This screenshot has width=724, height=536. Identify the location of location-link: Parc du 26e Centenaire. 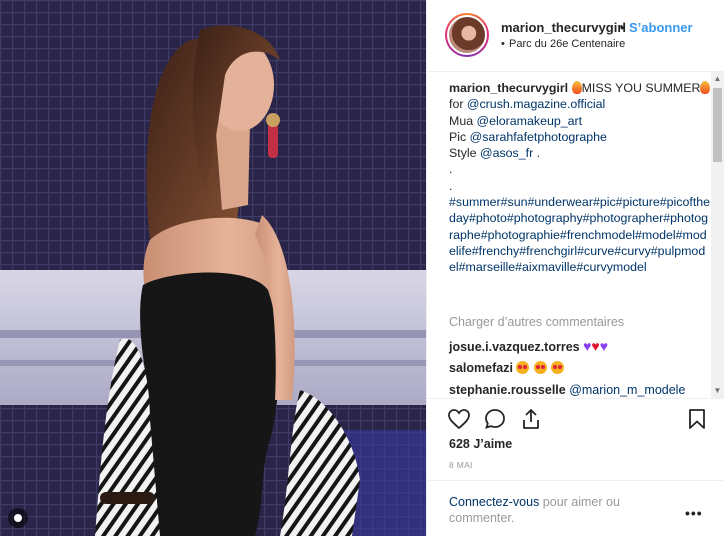
(567, 44).